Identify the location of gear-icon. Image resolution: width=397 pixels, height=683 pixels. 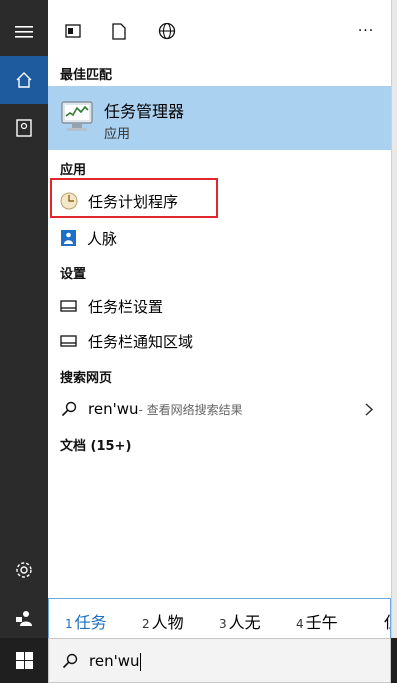
(24, 570).